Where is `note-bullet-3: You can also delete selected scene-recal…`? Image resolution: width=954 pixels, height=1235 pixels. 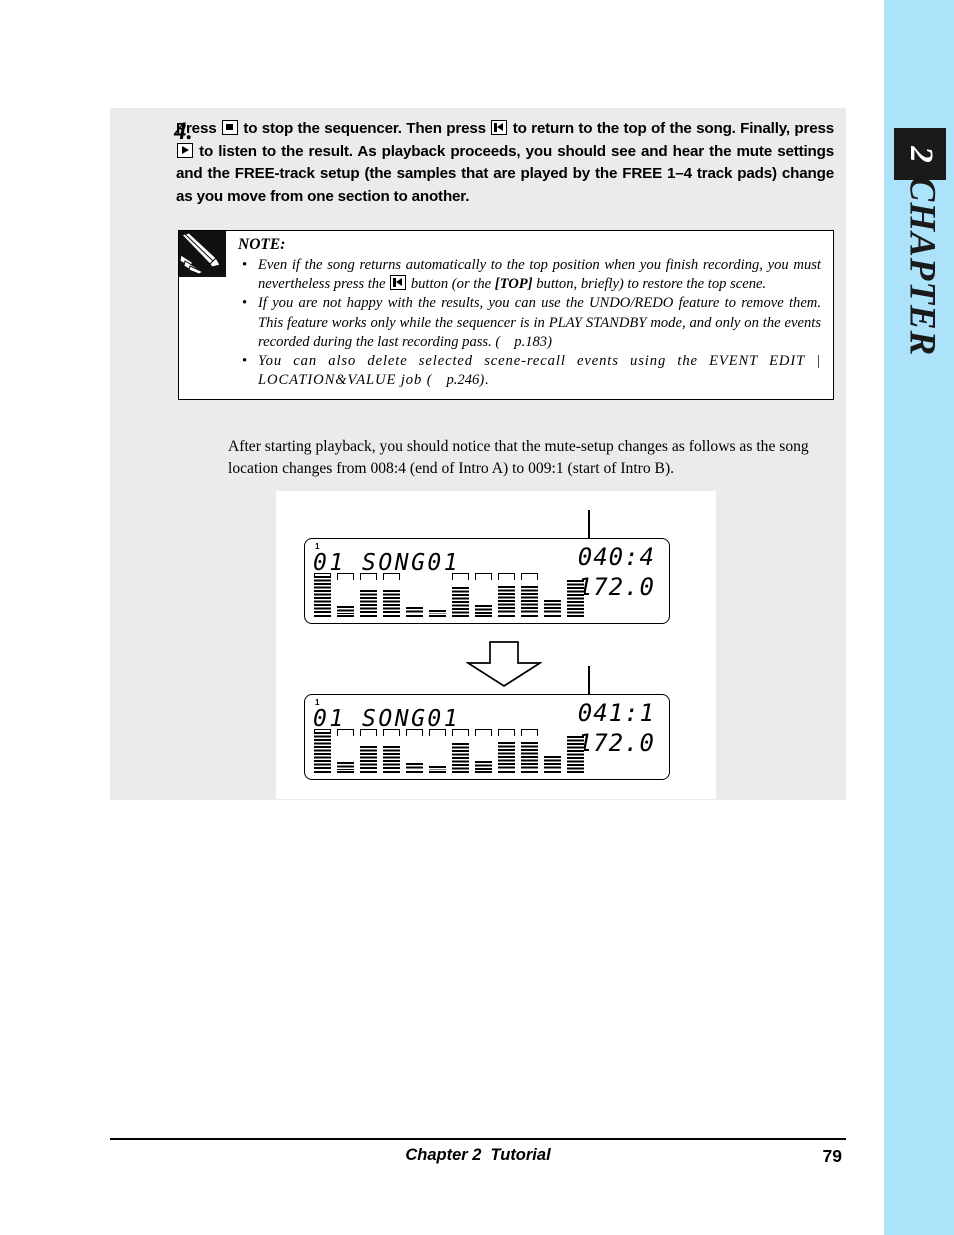 note-bullet-3: You can also delete selected scene-recal… is located at coordinates (529, 371).